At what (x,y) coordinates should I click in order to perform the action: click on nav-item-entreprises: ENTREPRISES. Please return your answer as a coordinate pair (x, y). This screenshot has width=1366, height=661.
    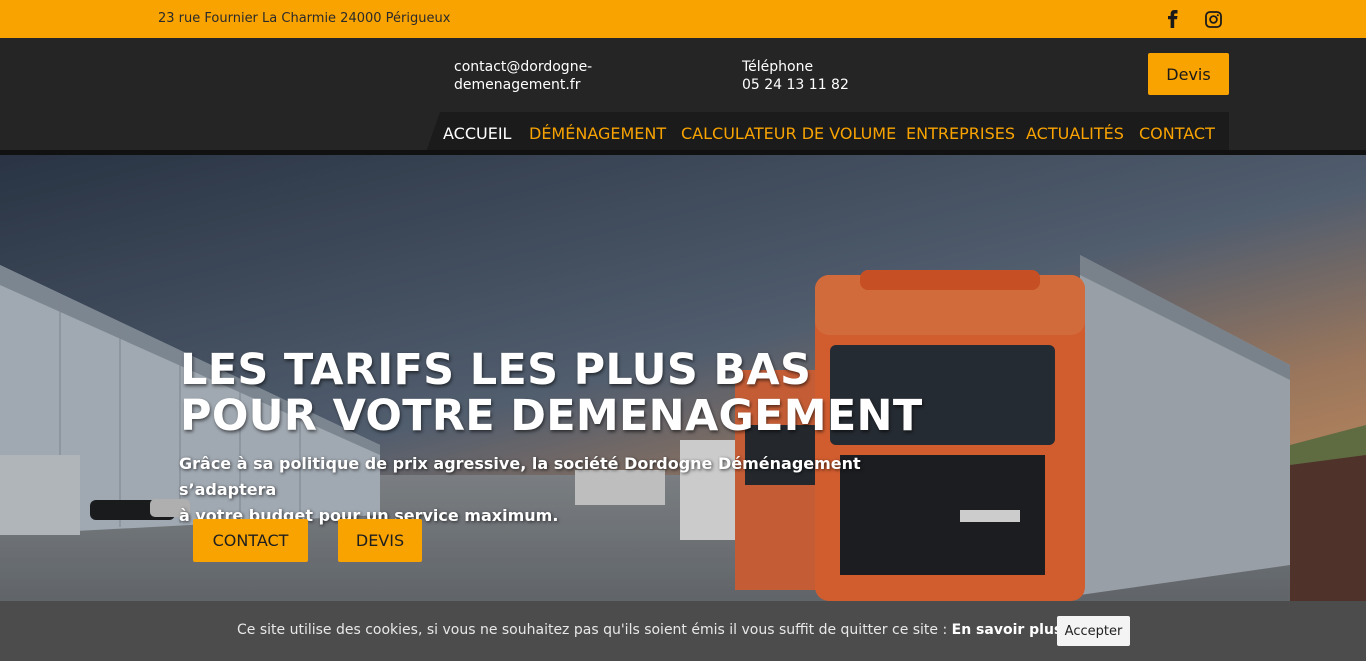
    Looking at the image, I should click on (960, 133).